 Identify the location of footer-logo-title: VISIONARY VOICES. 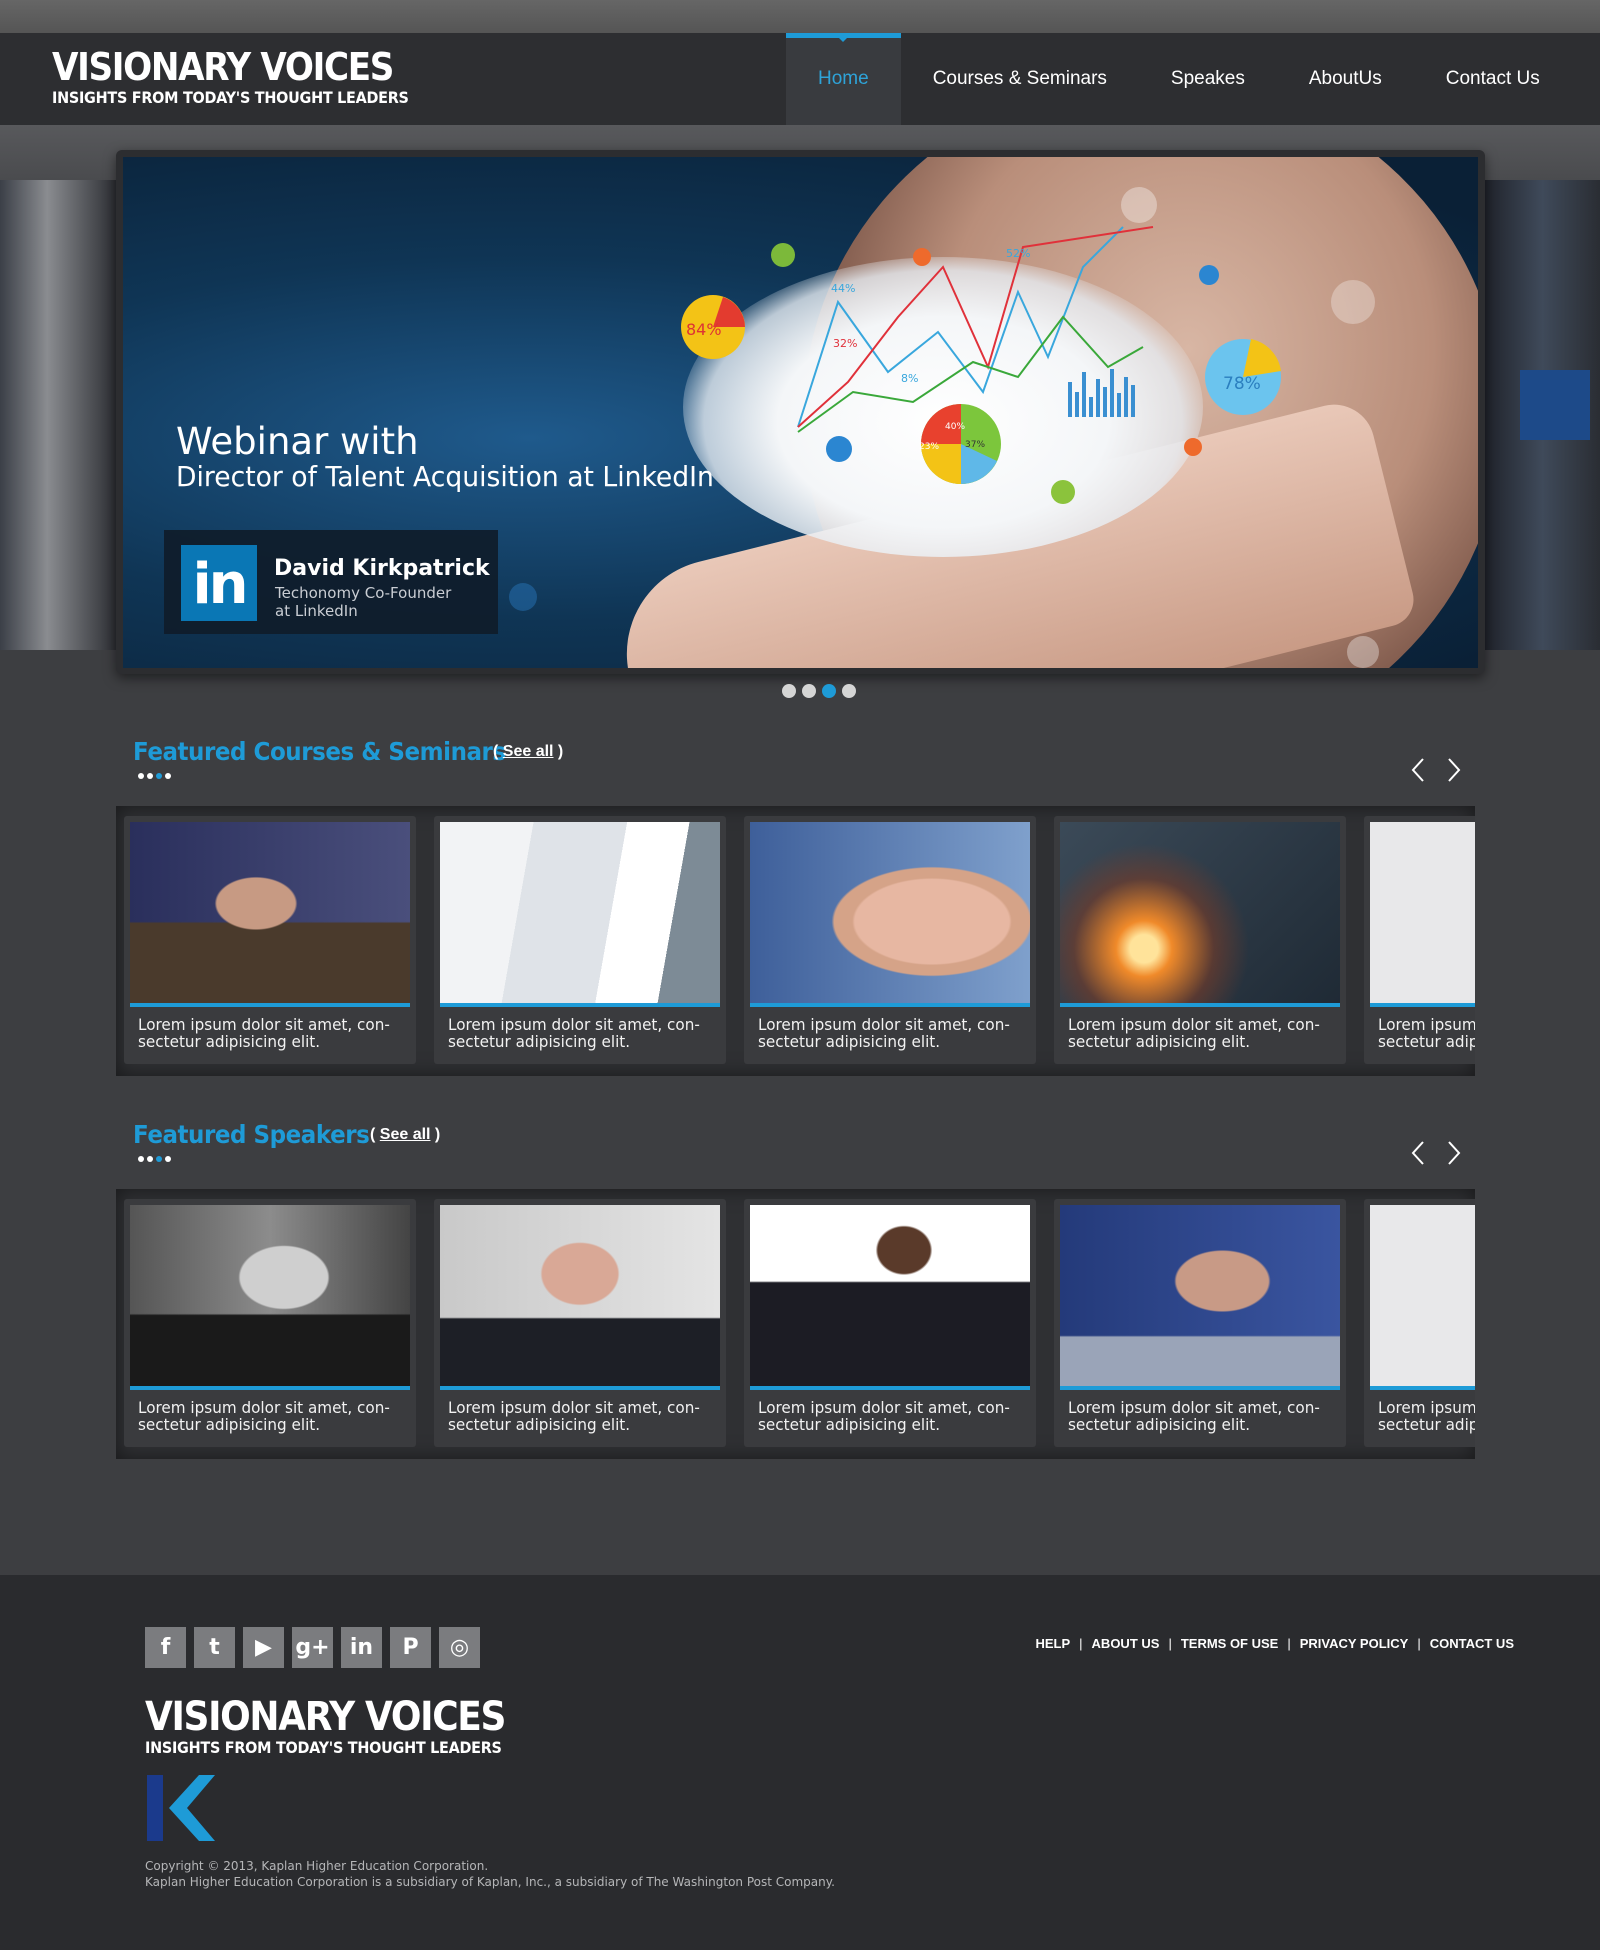
(325, 1717).